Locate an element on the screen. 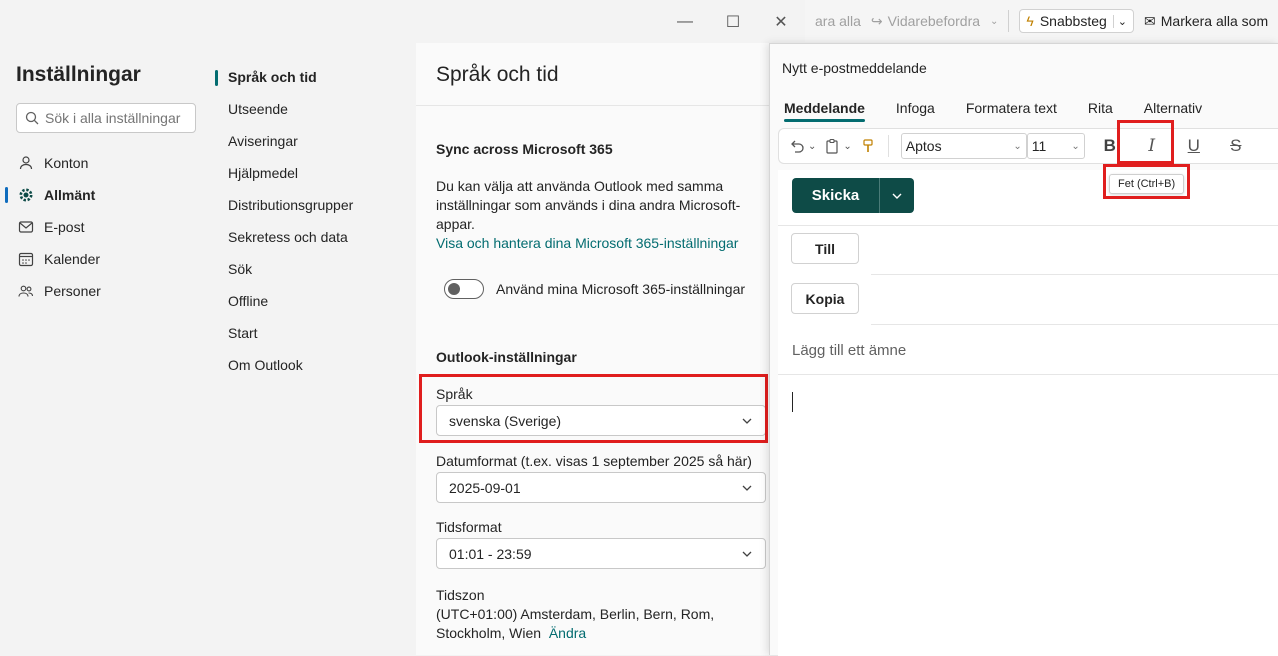 The image size is (1278, 656). send-button-group: Skicka is located at coordinates (853, 195).